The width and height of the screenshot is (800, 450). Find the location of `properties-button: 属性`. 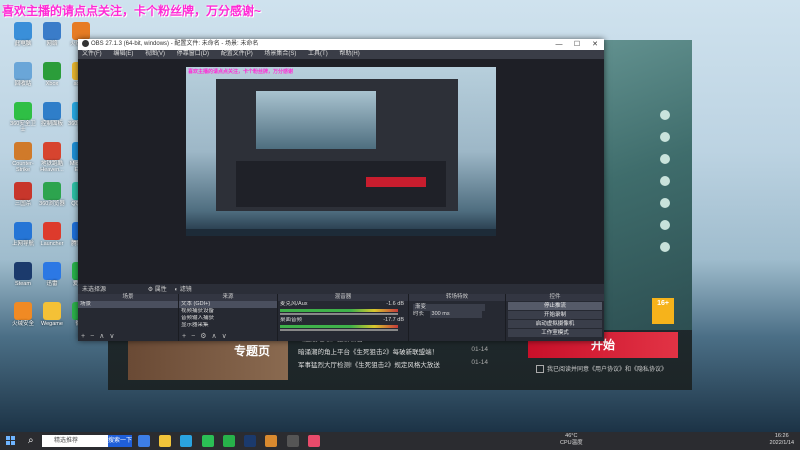

properties-button: 属性 is located at coordinates (161, 290).